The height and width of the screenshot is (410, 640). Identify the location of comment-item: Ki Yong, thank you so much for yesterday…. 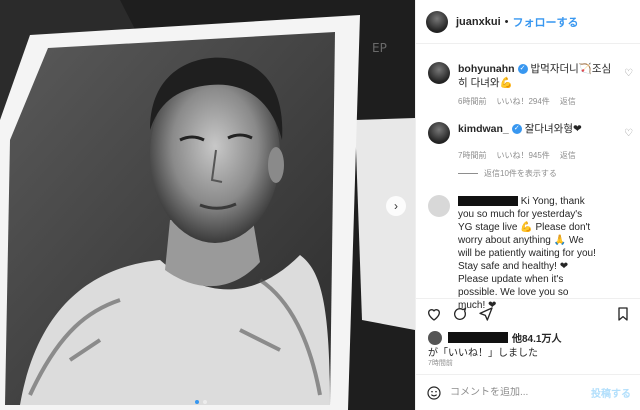
(530, 253).